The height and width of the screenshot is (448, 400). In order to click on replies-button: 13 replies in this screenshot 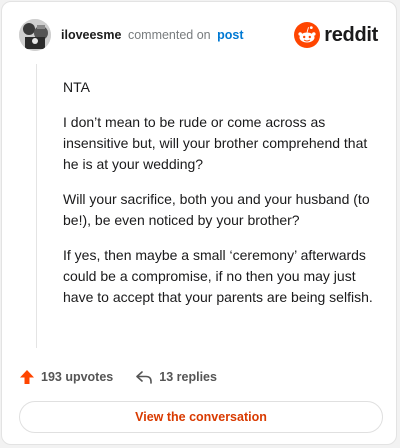, I will do `click(176, 377)`.